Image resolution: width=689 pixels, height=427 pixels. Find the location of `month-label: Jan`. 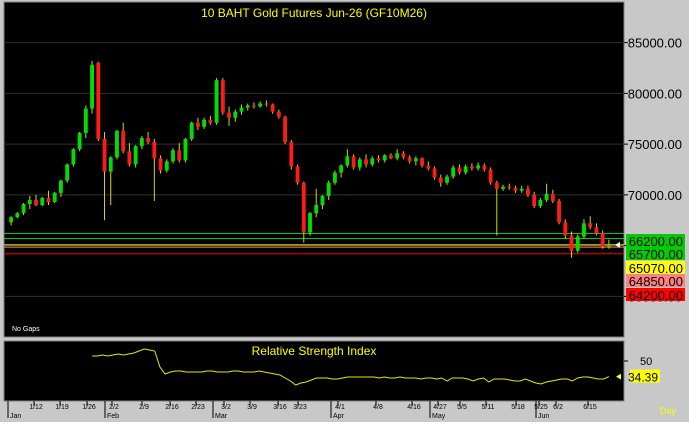

month-label: Jan is located at coordinates (15, 416).